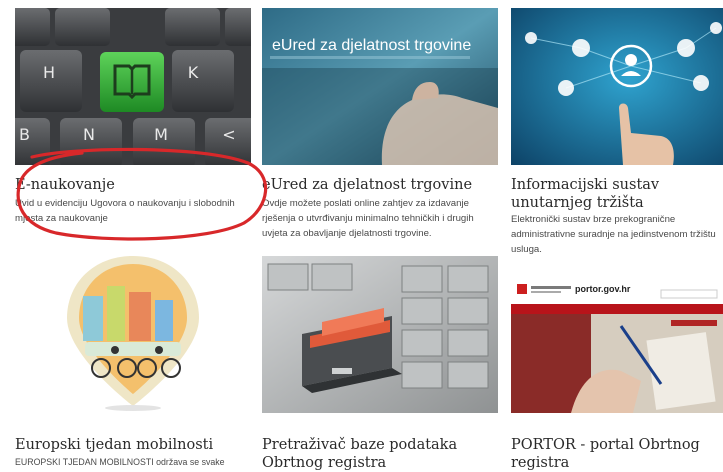 The image size is (723, 472). Describe the element at coordinates (133, 86) in the screenshot. I see `e-naukovanje-image: H K B N M <` at that location.